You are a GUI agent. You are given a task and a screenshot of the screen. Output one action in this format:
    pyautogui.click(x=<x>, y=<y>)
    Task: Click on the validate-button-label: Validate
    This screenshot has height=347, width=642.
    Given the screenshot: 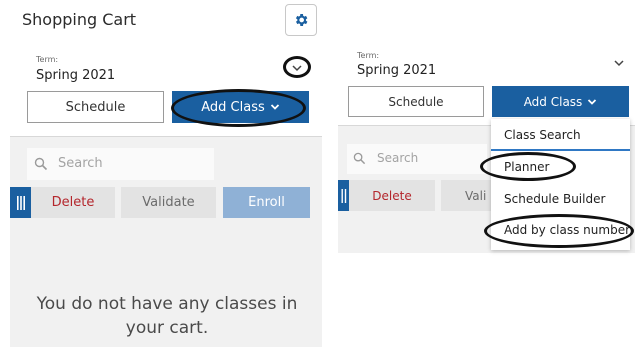 What is the action you would take?
    pyautogui.click(x=168, y=202)
    